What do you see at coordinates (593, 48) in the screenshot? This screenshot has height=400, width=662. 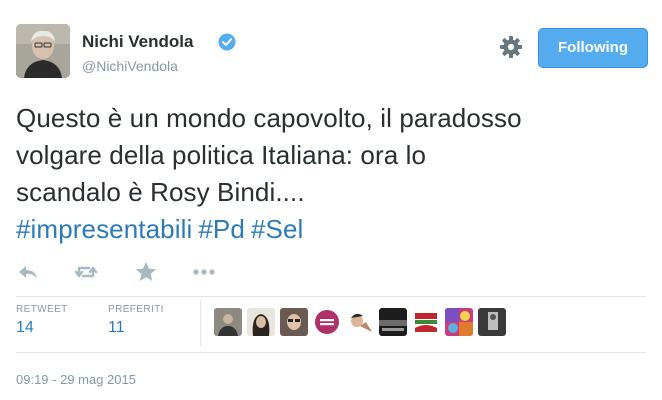 I see `following-button: Following` at bounding box center [593, 48].